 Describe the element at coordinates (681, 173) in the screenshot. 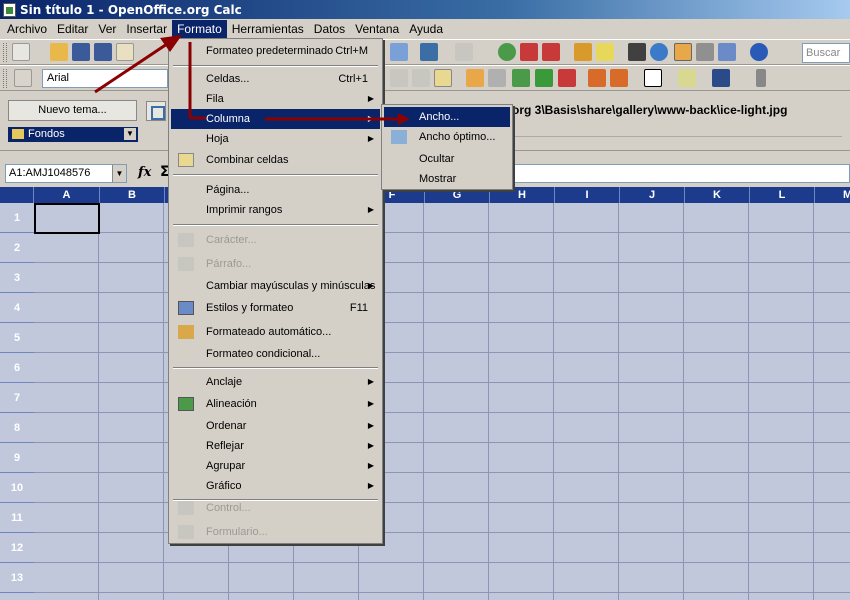

I see `formula-input` at that location.